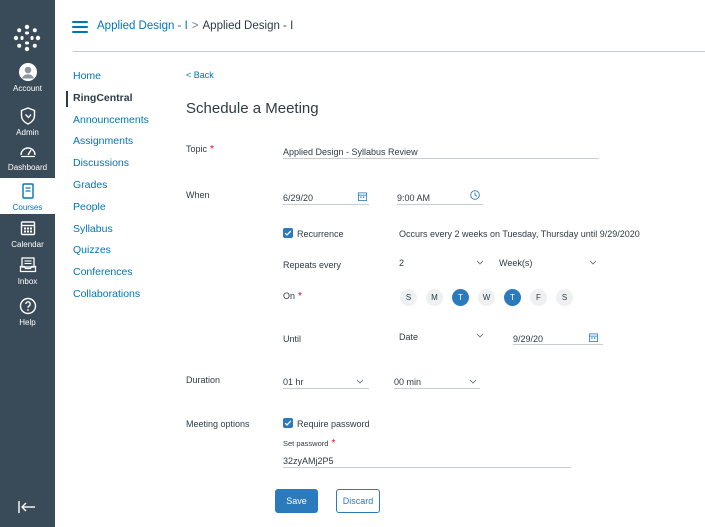 This screenshot has height=527, width=705. What do you see at coordinates (27, 116) in the screenshot?
I see `shield-icon` at bounding box center [27, 116].